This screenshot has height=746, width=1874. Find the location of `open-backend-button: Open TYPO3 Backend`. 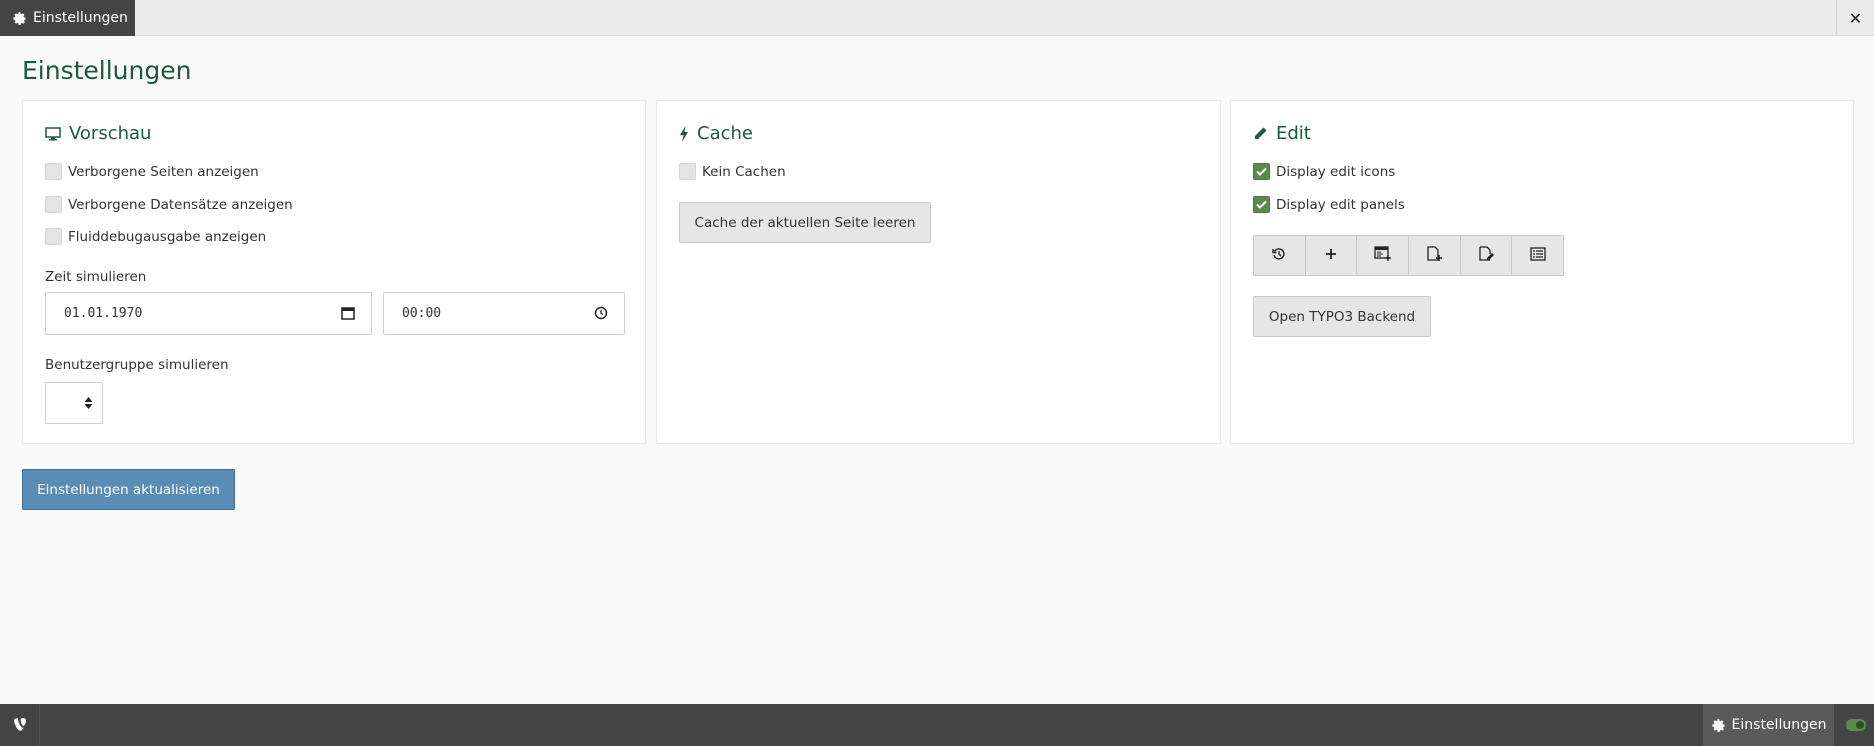

open-backend-button: Open TYPO3 Backend is located at coordinates (1342, 316).